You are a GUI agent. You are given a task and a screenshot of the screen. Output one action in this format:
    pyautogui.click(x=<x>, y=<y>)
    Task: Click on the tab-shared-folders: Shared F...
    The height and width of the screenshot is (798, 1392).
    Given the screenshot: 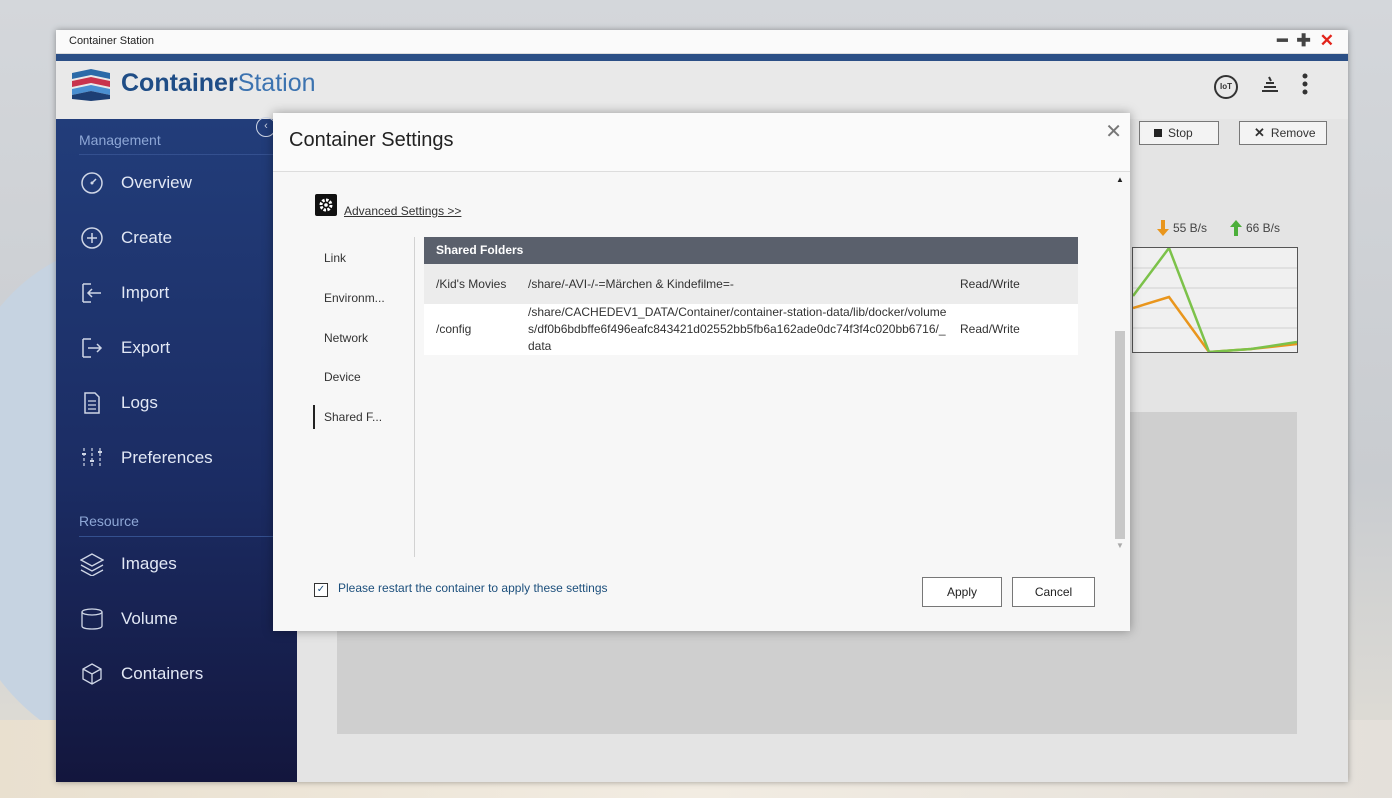 What is the action you would take?
    pyautogui.click(x=363, y=417)
    